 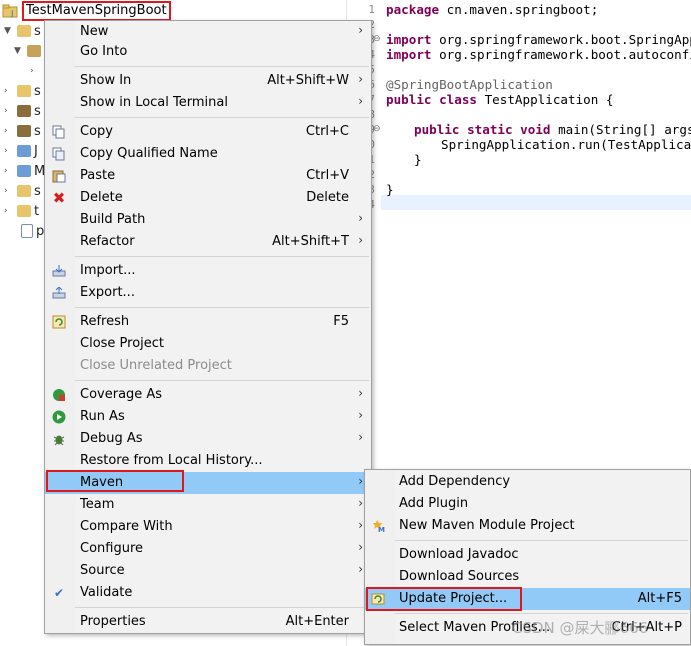 I want to click on menu-item-refresh: Refresh F5, so click(x=208, y=322).